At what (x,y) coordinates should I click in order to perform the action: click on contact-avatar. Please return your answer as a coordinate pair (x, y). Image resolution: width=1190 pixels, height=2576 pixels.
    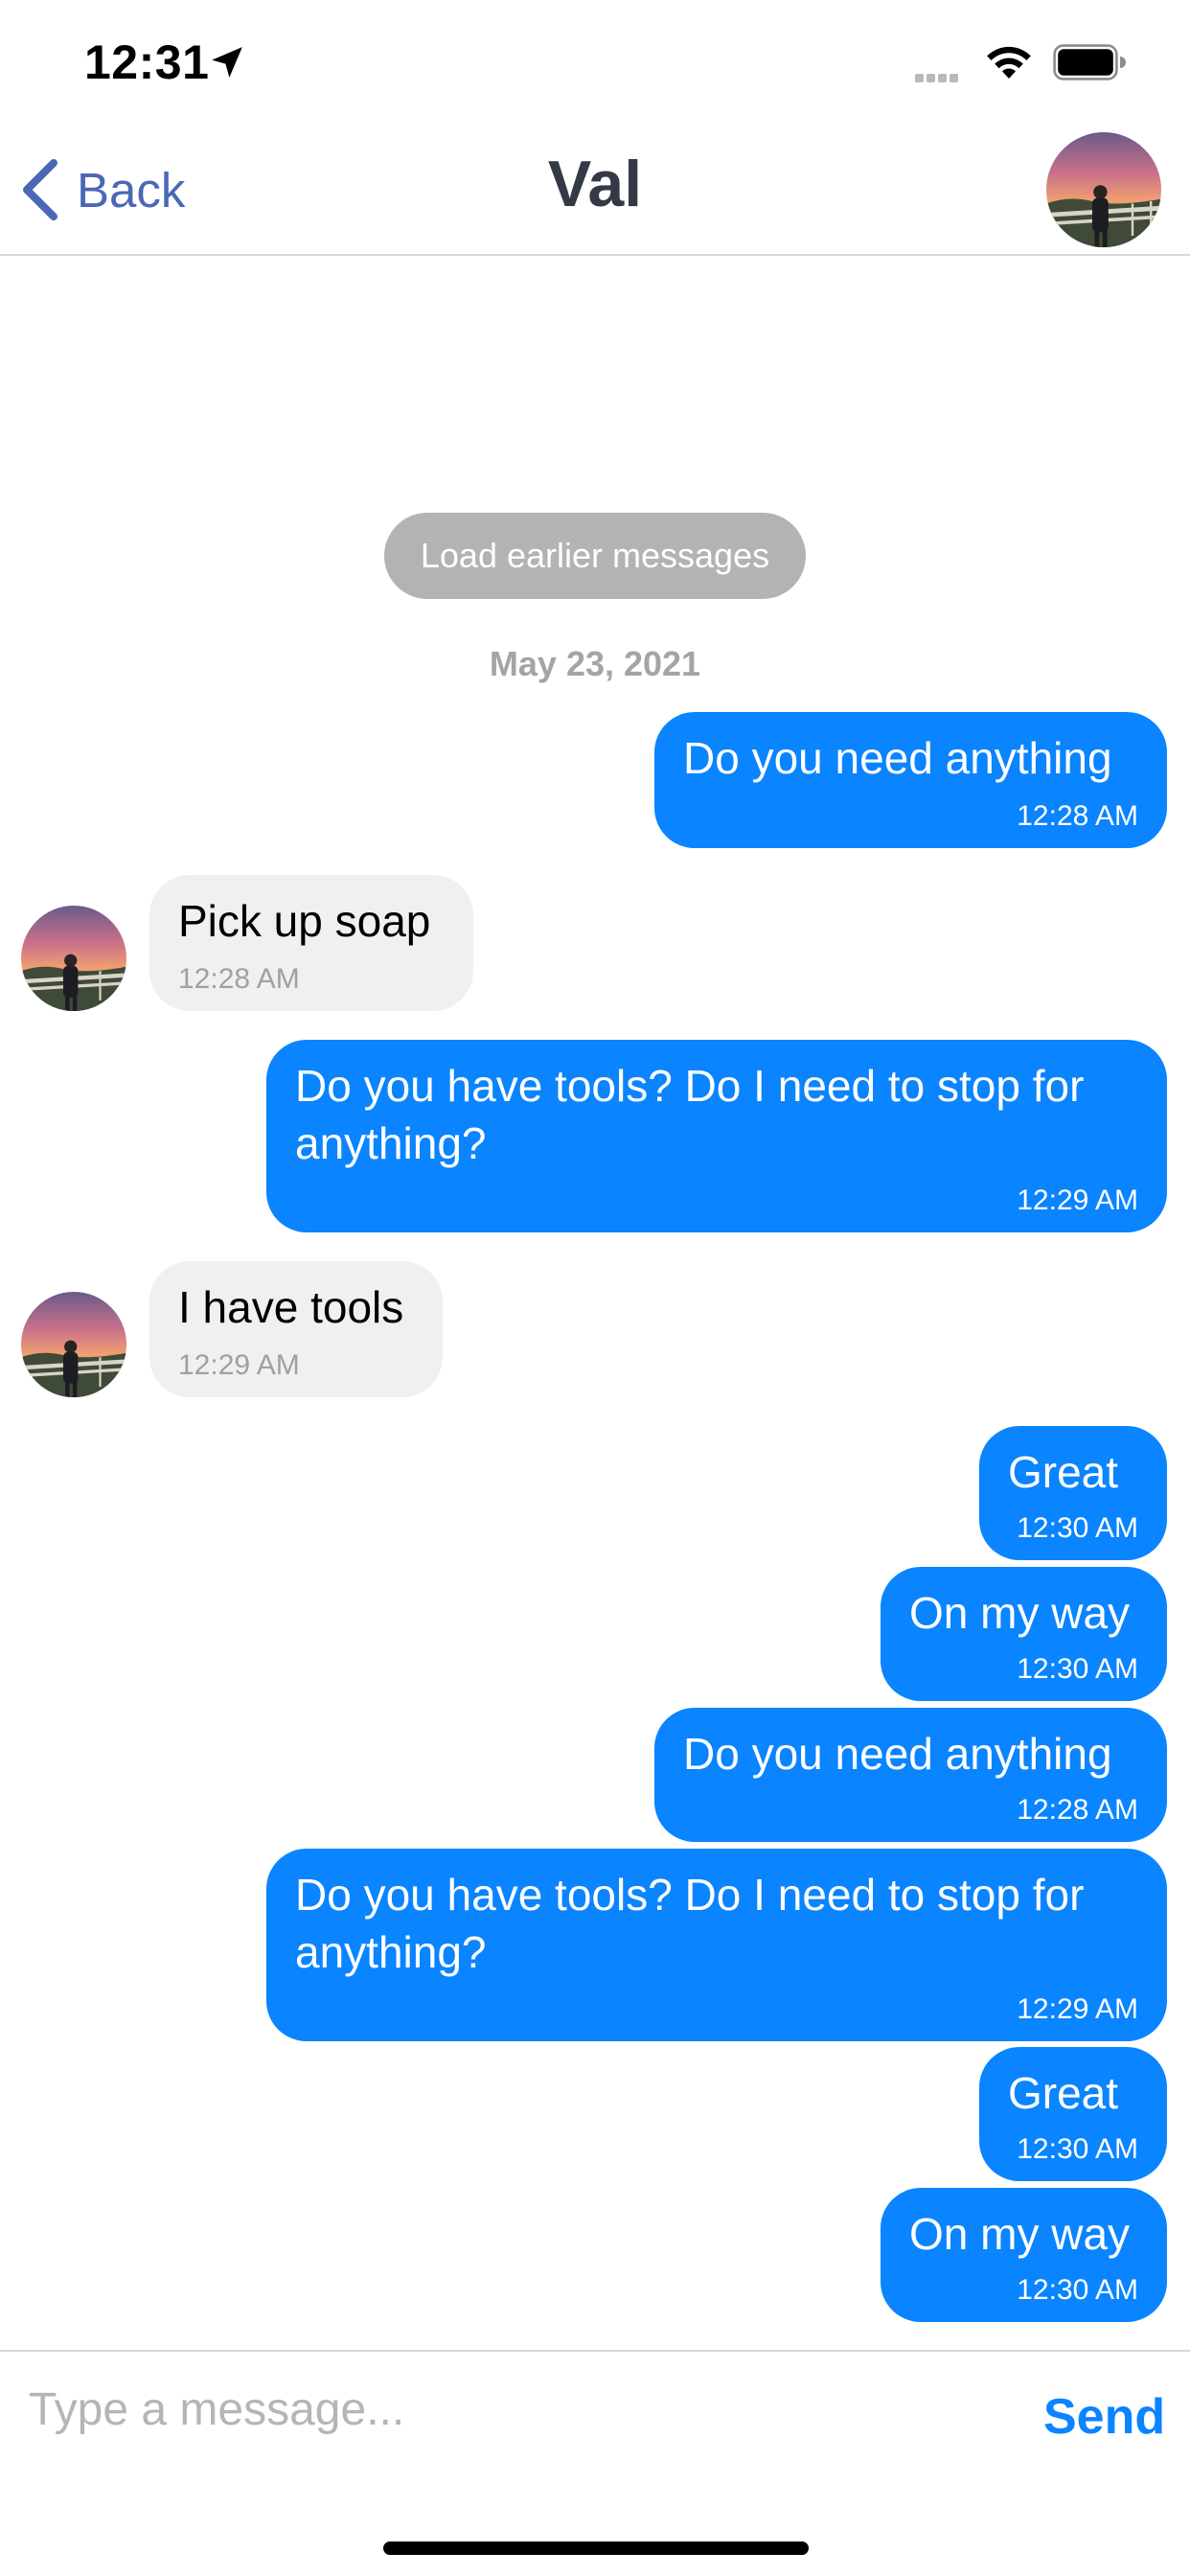
    Looking at the image, I should click on (1103, 189).